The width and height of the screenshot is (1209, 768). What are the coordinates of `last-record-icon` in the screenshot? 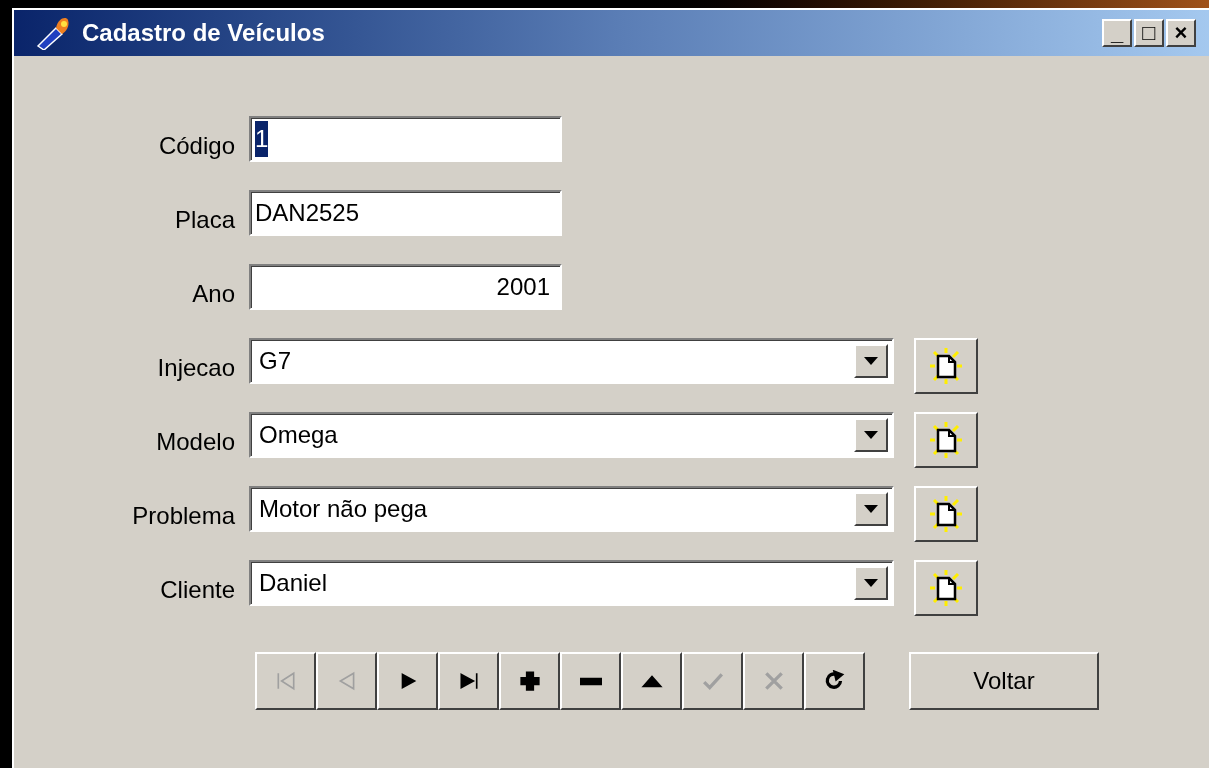 It's located at (468, 681).